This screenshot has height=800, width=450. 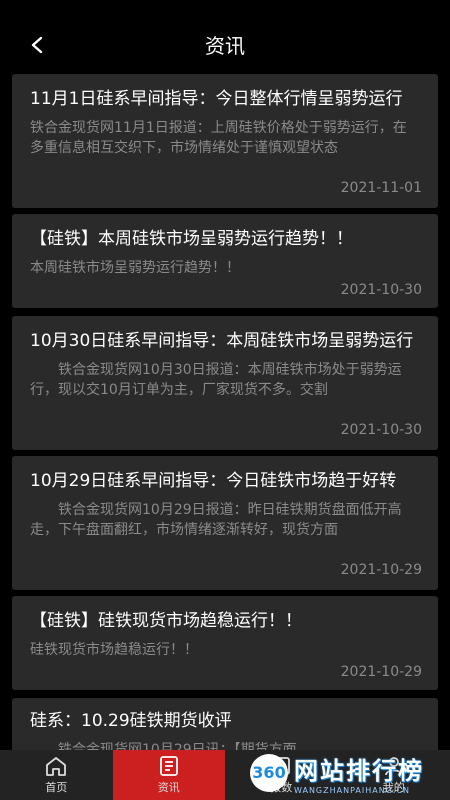 What do you see at coordinates (168, 766) in the screenshot?
I see `news-icon` at bounding box center [168, 766].